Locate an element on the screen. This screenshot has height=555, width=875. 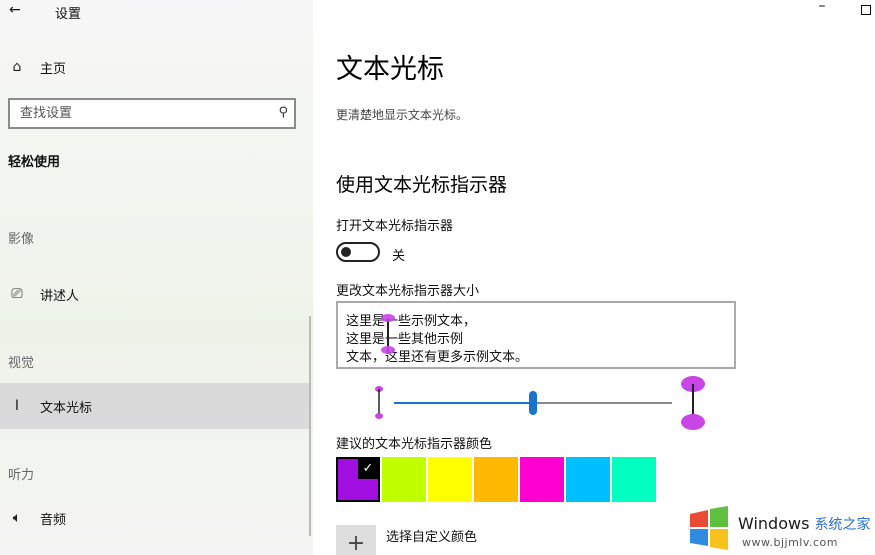
windows-logo-icon is located at coordinates (709, 528).